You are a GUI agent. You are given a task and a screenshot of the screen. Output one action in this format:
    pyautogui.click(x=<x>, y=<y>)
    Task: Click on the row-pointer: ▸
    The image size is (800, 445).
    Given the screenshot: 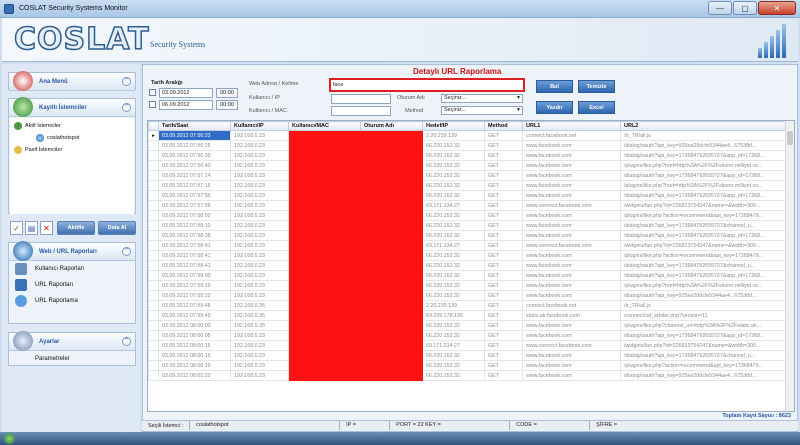 What is the action you would take?
    pyautogui.click(x=153, y=135)
    